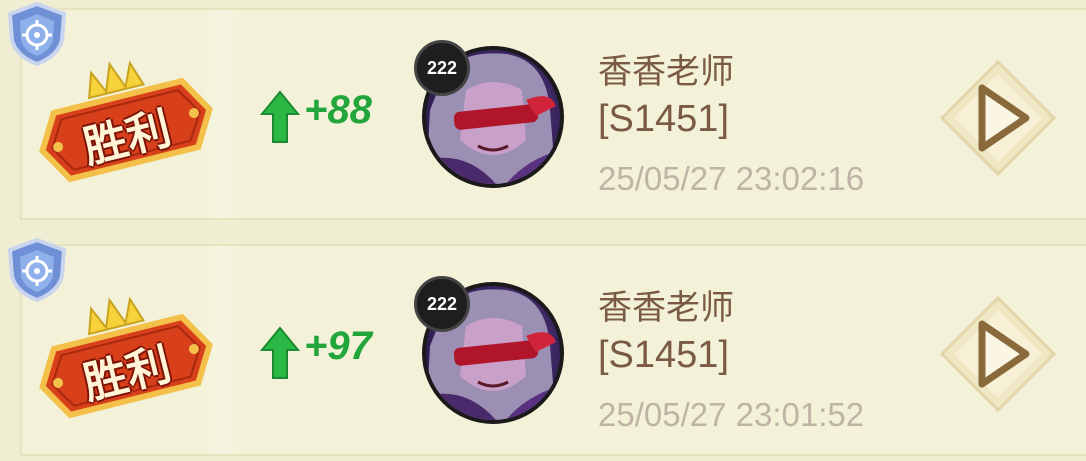  What do you see at coordinates (338, 346) in the screenshot?
I see `score-change: +97` at bounding box center [338, 346].